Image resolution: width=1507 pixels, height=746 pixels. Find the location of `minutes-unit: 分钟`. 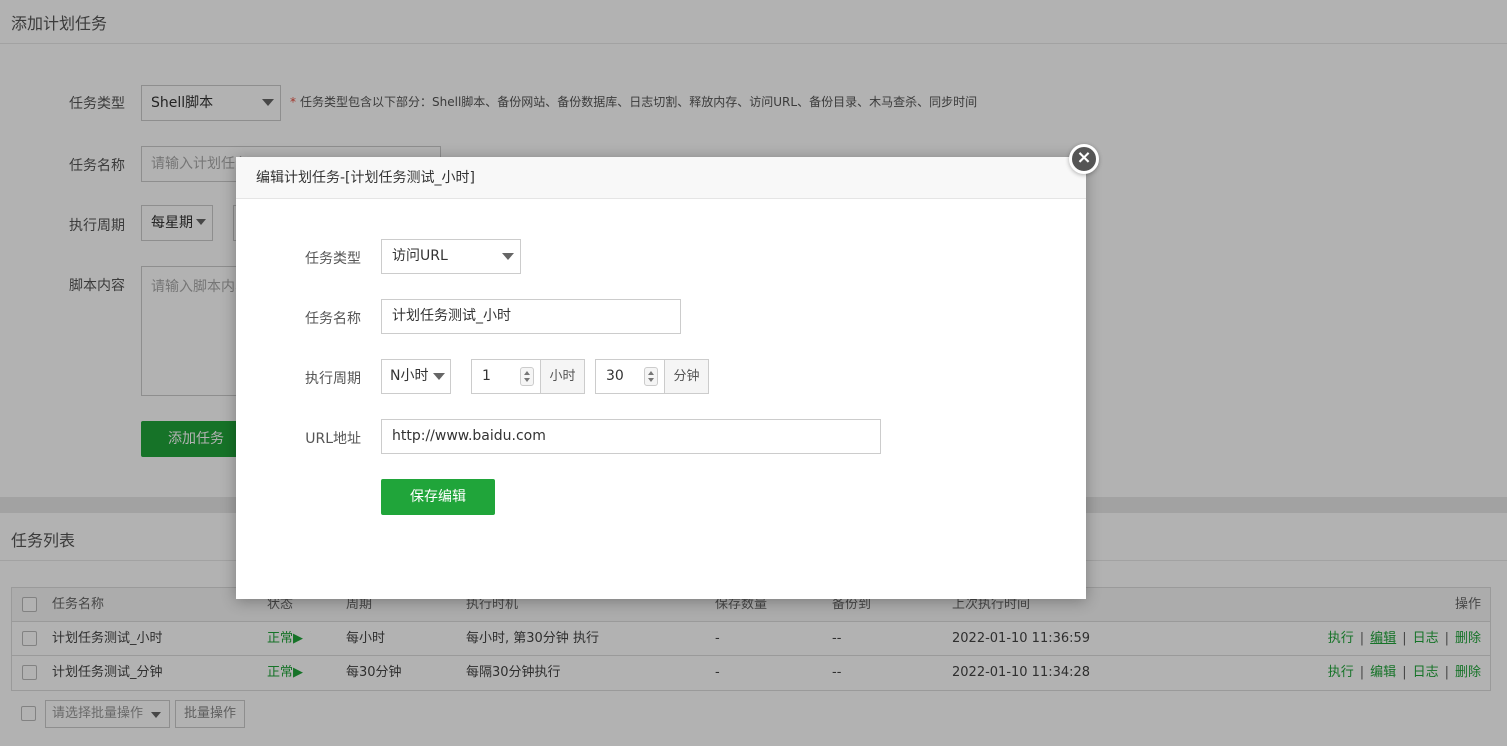

minutes-unit: 分钟 is located at coordinates (687, 376).